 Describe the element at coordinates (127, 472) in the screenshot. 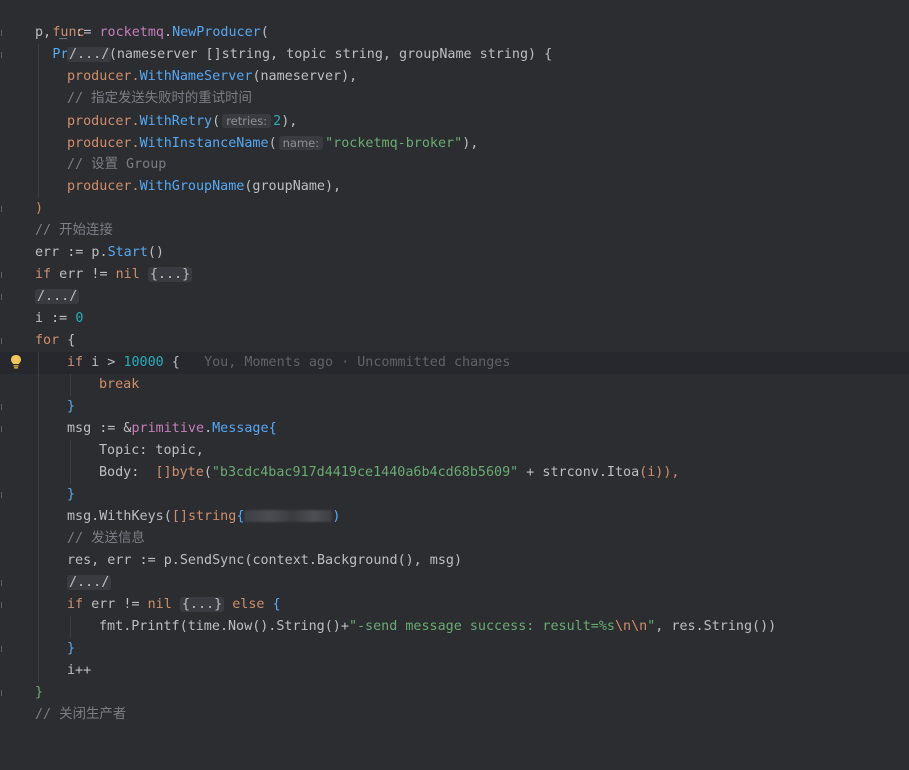

I see `code-text: Body:` at that location.